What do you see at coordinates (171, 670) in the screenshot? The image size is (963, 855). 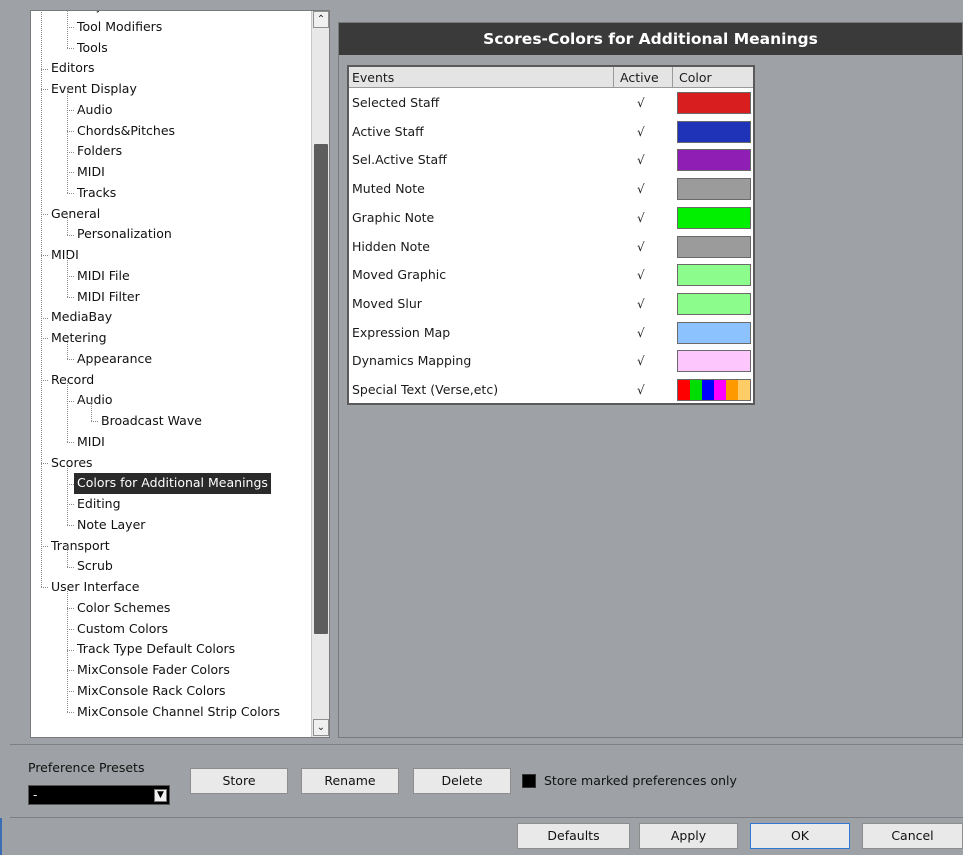 I see `tree-item: MixConsole Fader Colors` at bounding box center [171, 670].